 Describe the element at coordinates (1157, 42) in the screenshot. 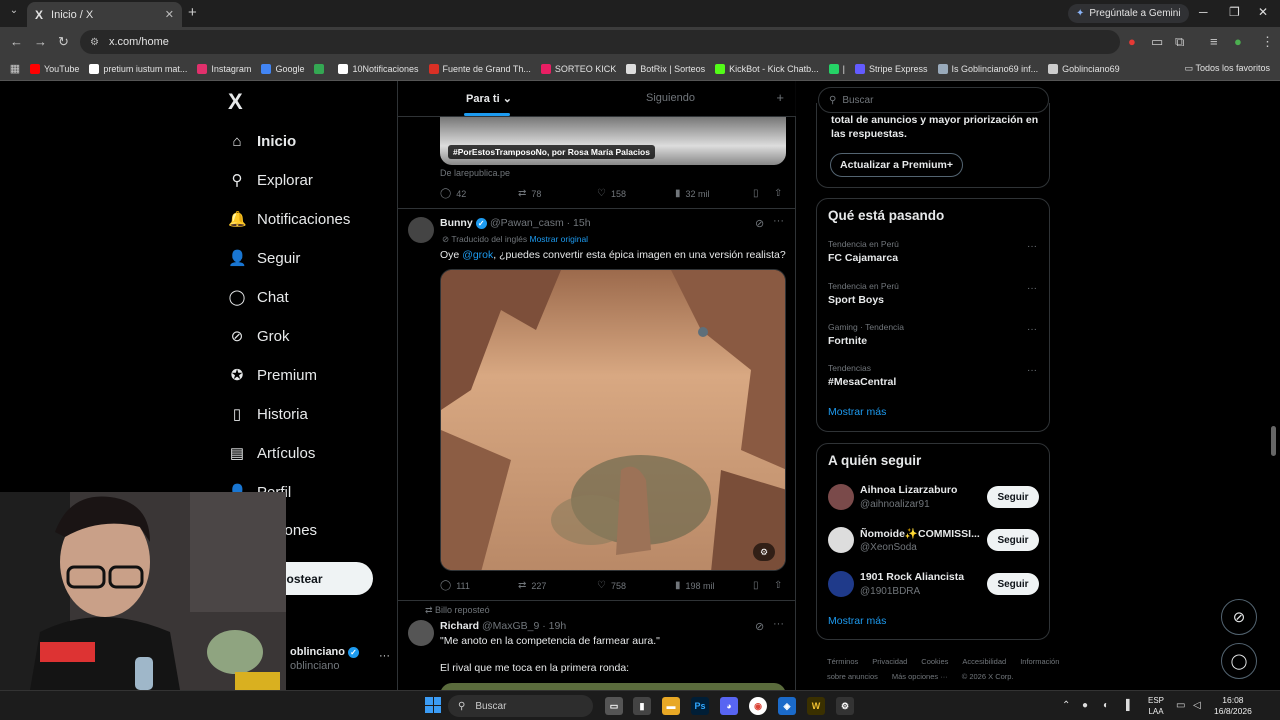

I see `extension-icon: ▭` at that location.